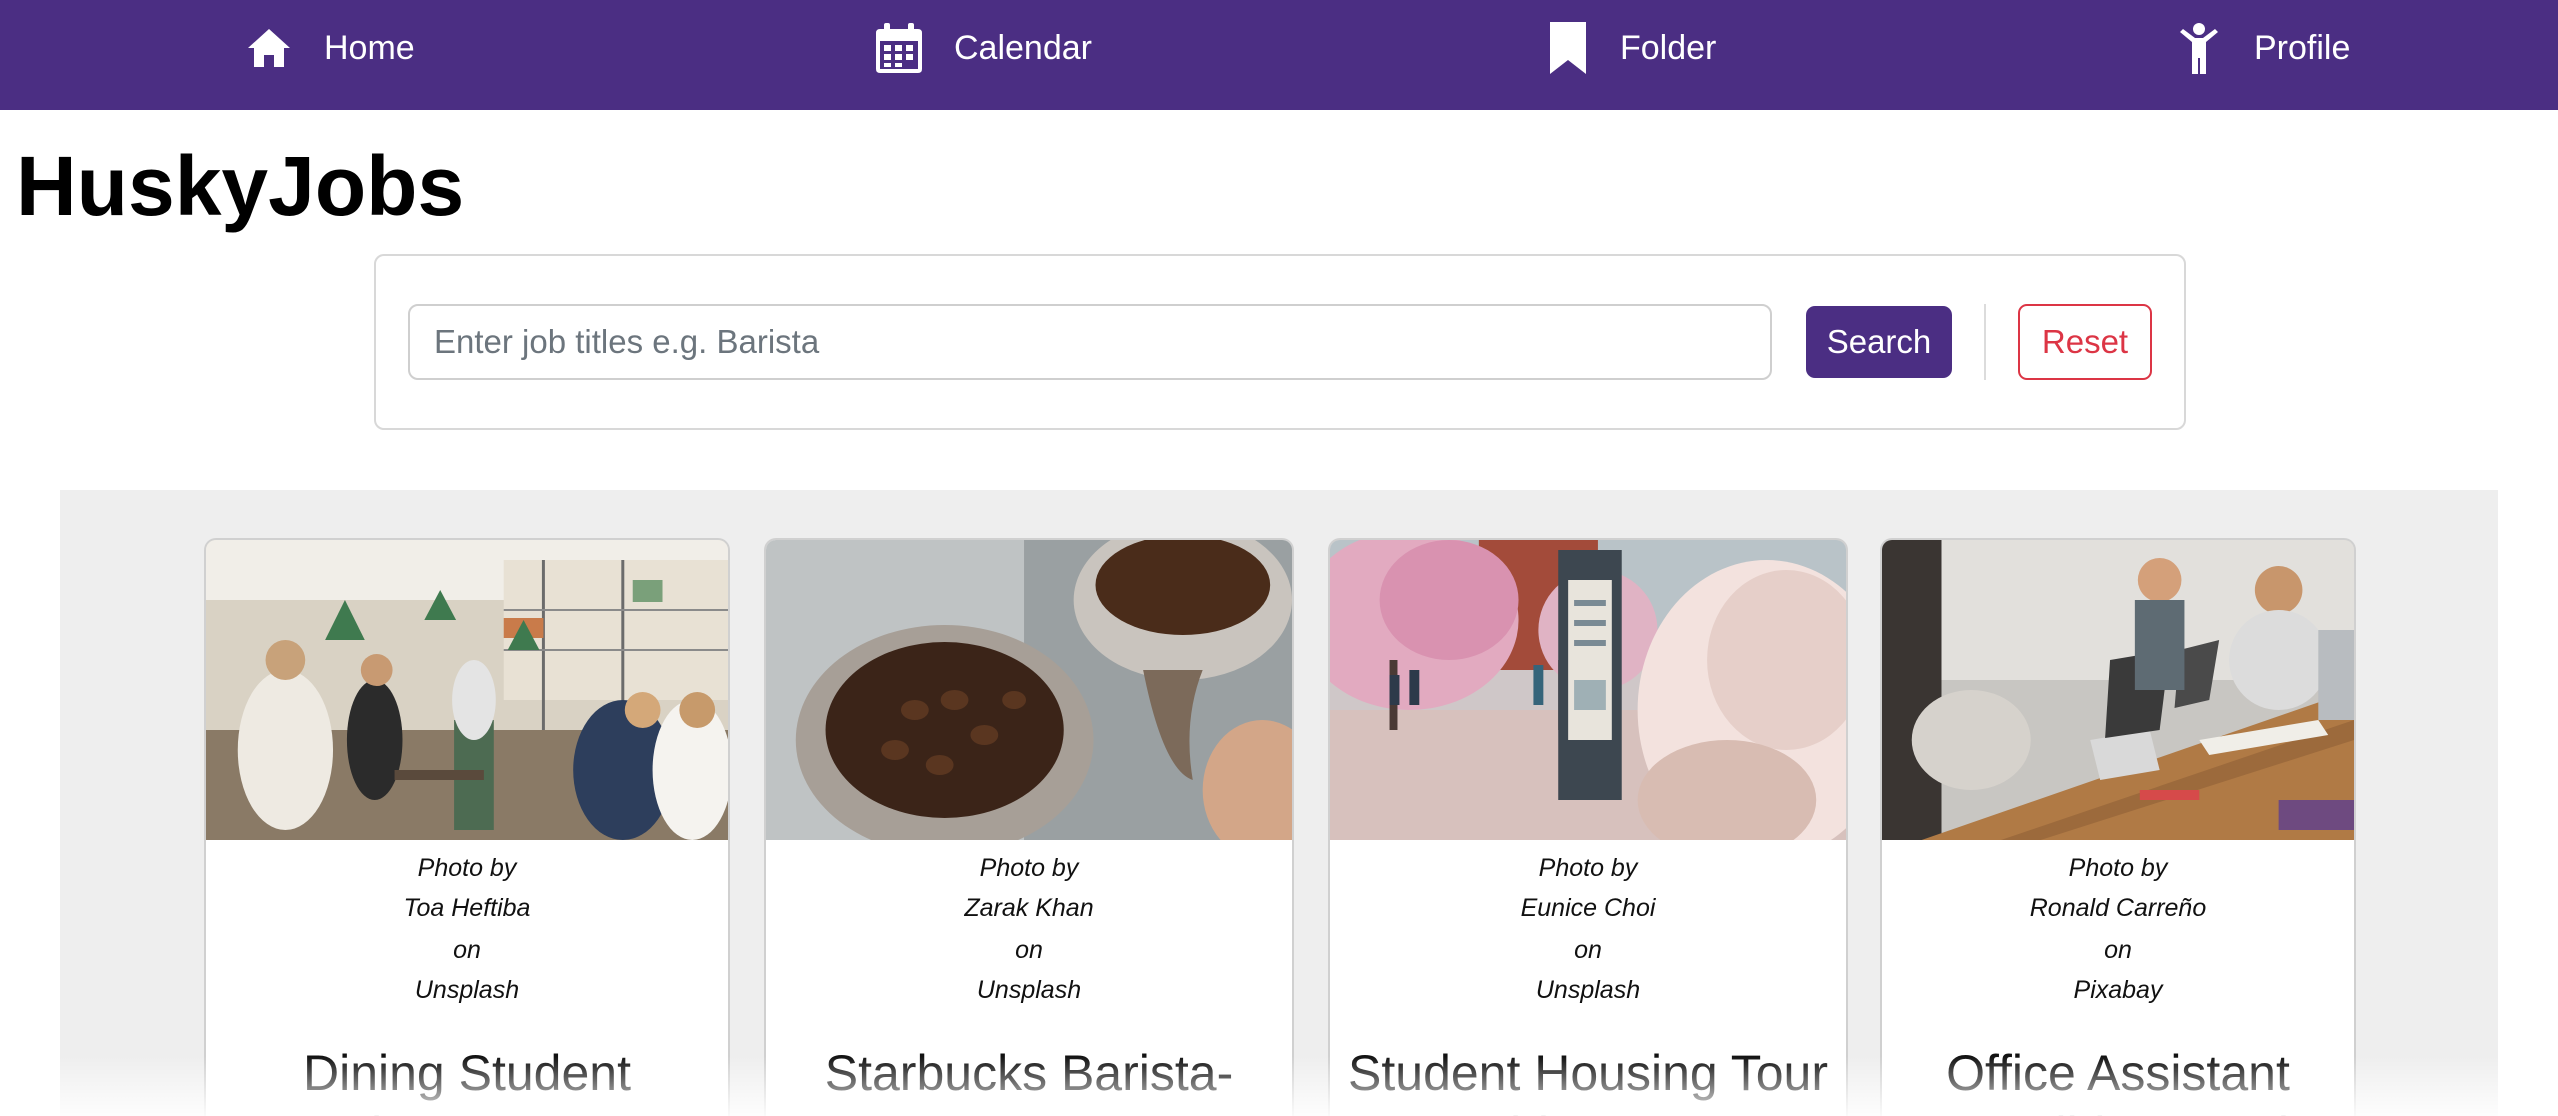 The image size is (2558, 1116). I want to click on search-panel: Search Reset, so click(1280, 342).